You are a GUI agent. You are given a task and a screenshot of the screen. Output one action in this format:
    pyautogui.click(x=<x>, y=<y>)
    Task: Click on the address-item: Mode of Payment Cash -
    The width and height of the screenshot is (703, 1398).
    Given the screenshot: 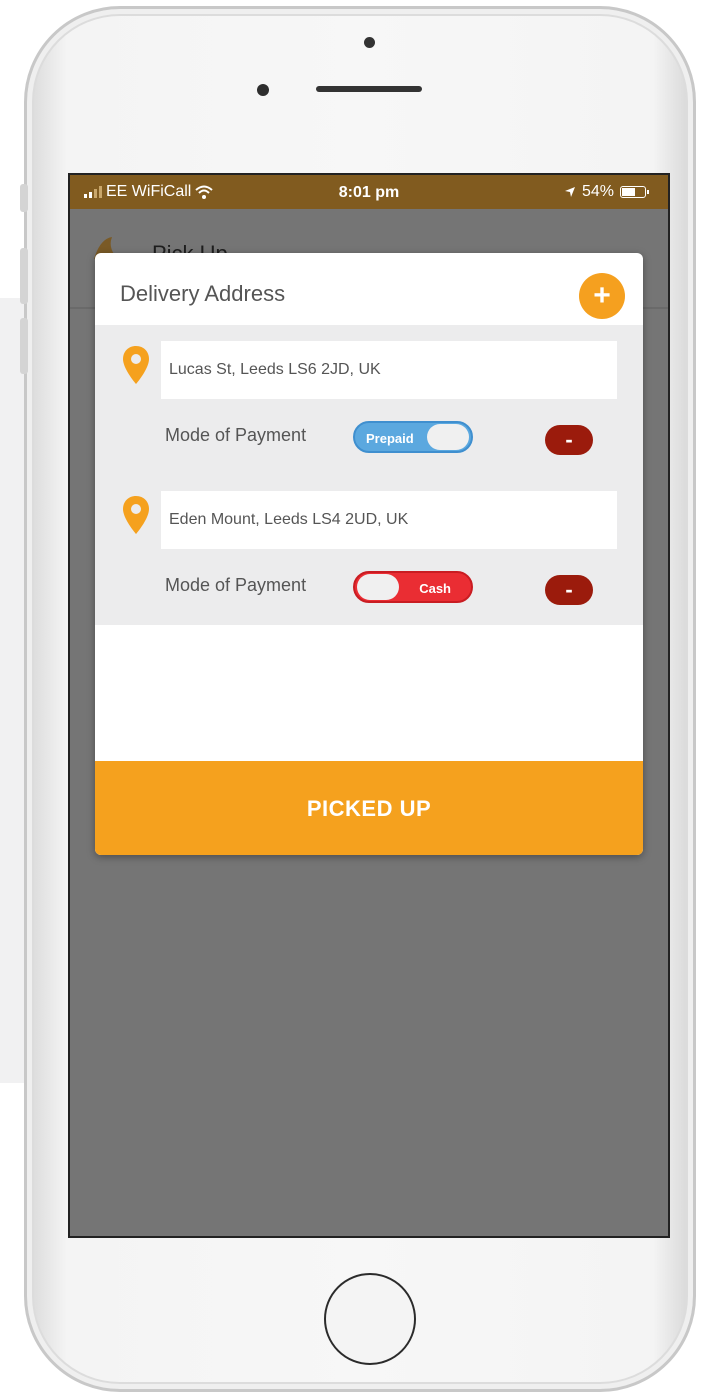 What is the action you would take?
    pyautogui.click(x=369, y=566)
    